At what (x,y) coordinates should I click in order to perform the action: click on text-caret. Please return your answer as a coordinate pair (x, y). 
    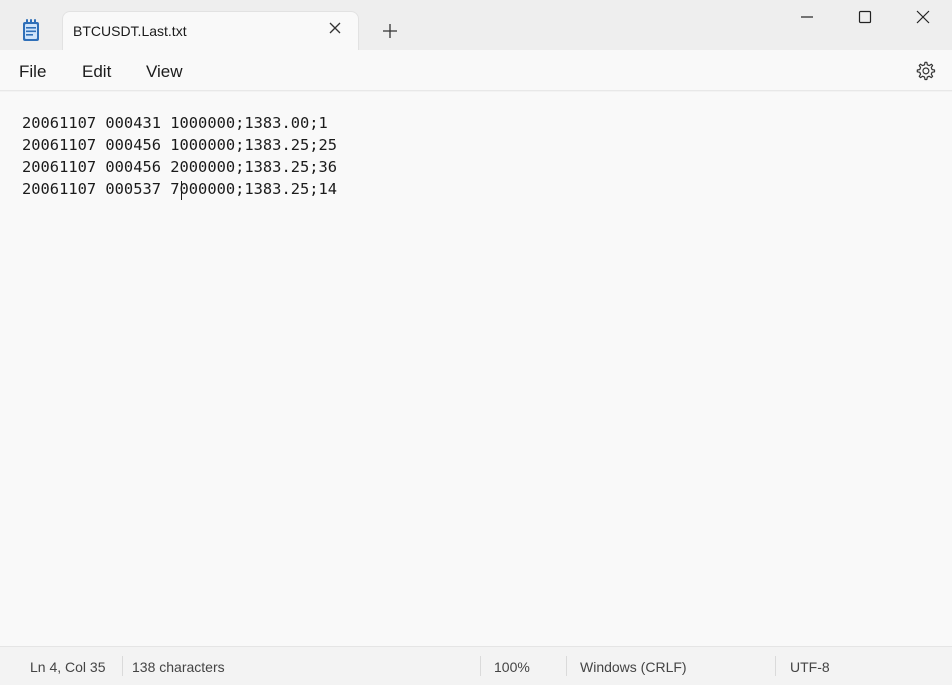
    Looking at the image, I should click on (181, 190).